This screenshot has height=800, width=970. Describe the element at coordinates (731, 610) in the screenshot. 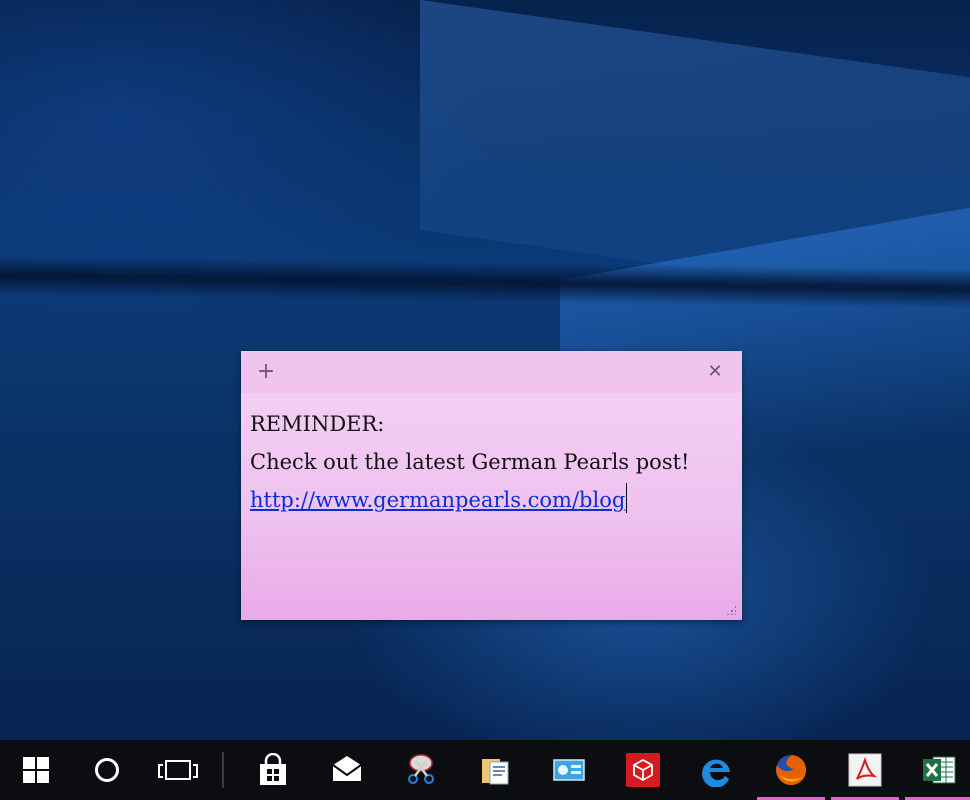

I see `resize-grip-icon` at that location.